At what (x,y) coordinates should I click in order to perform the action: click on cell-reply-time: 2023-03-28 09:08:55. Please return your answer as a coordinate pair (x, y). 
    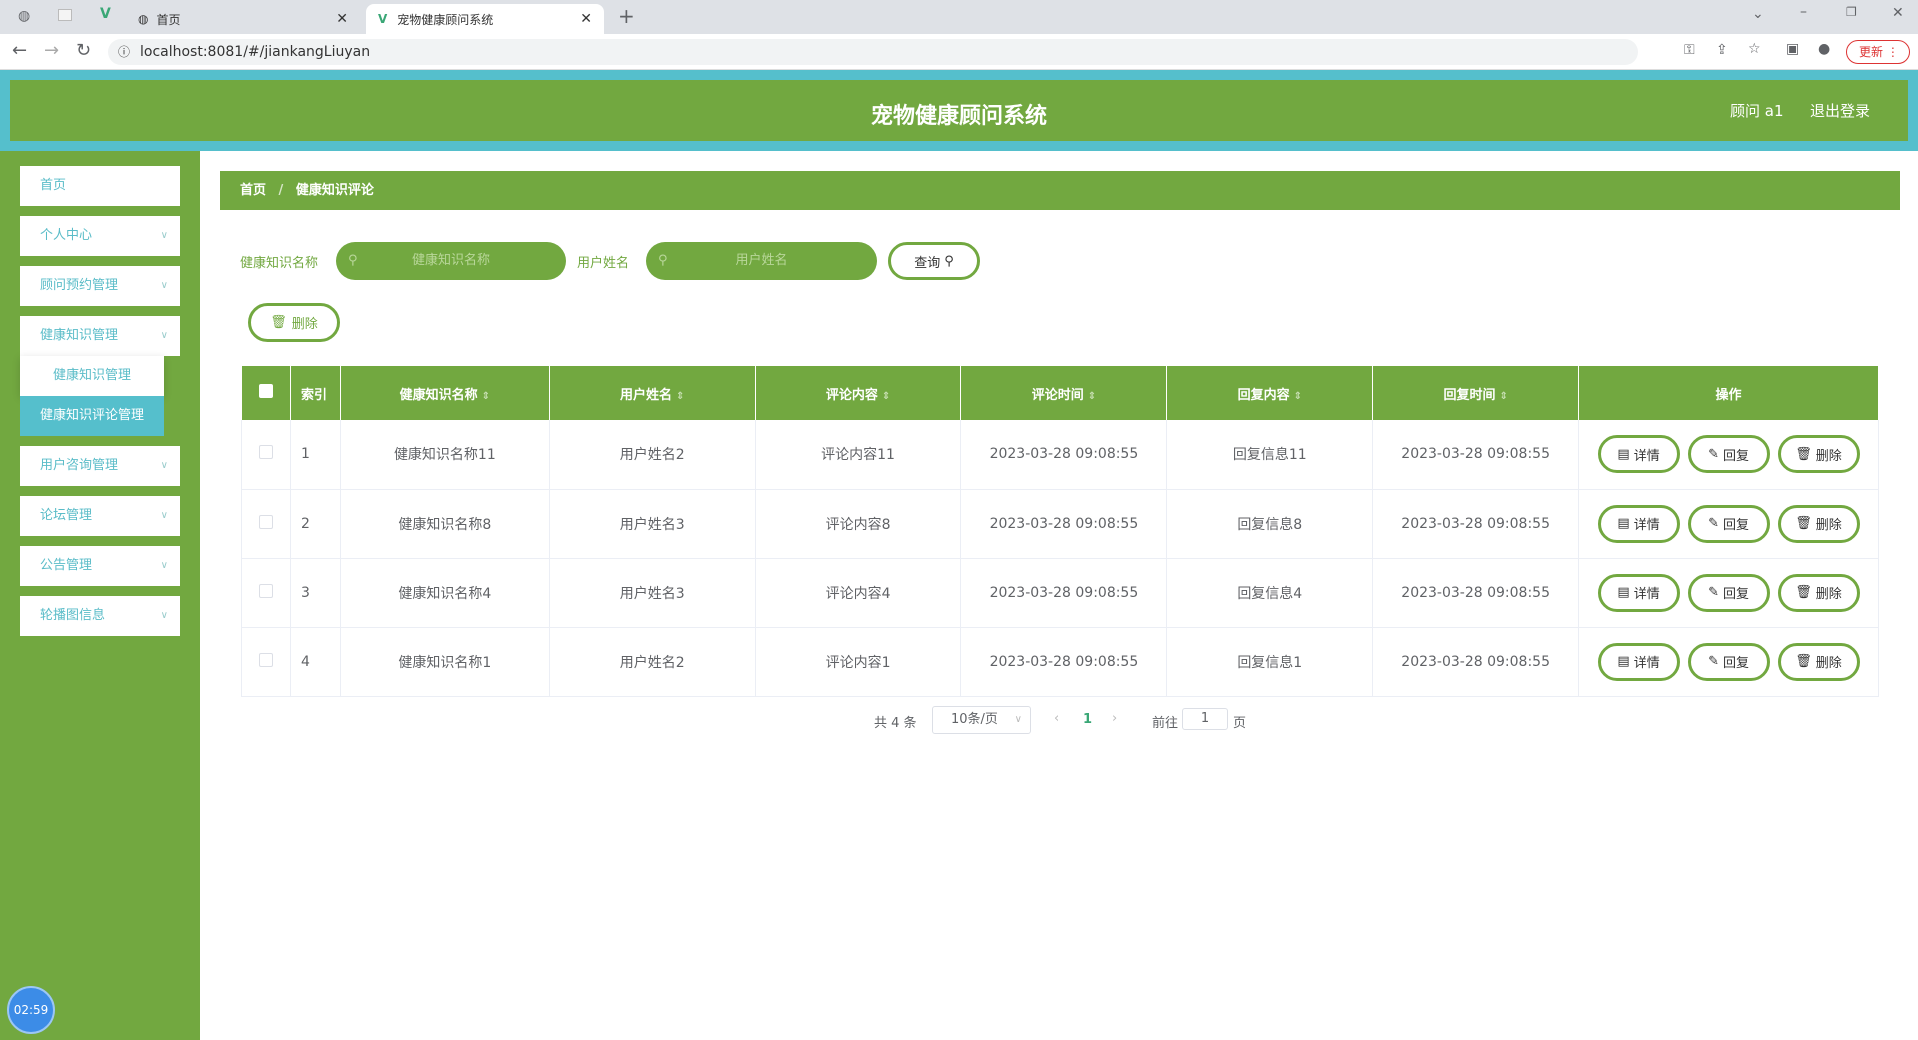
    Looking at the image, I should click on (1476, 662).